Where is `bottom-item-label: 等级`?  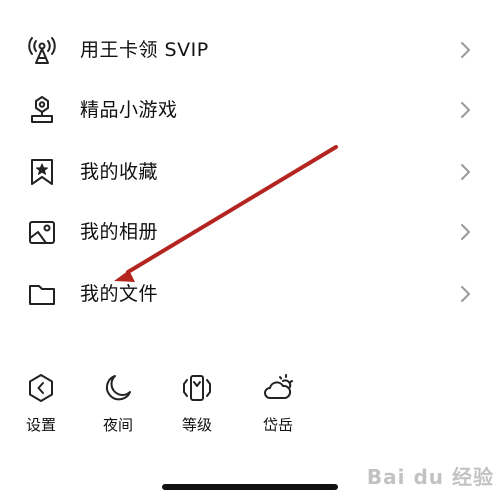 bottom-item-label: 等级 is located at coordinates (196, 425).